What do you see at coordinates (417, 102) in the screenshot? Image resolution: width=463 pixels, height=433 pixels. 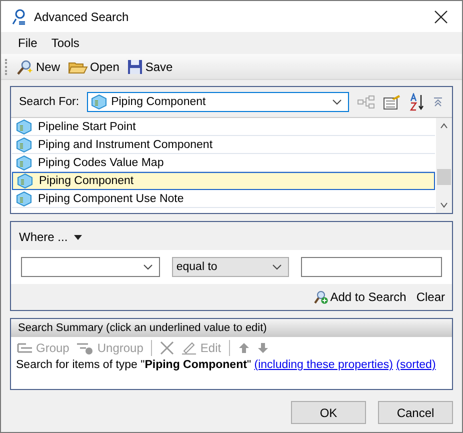 I see `sort-icon` at bounding box center [417, 102].